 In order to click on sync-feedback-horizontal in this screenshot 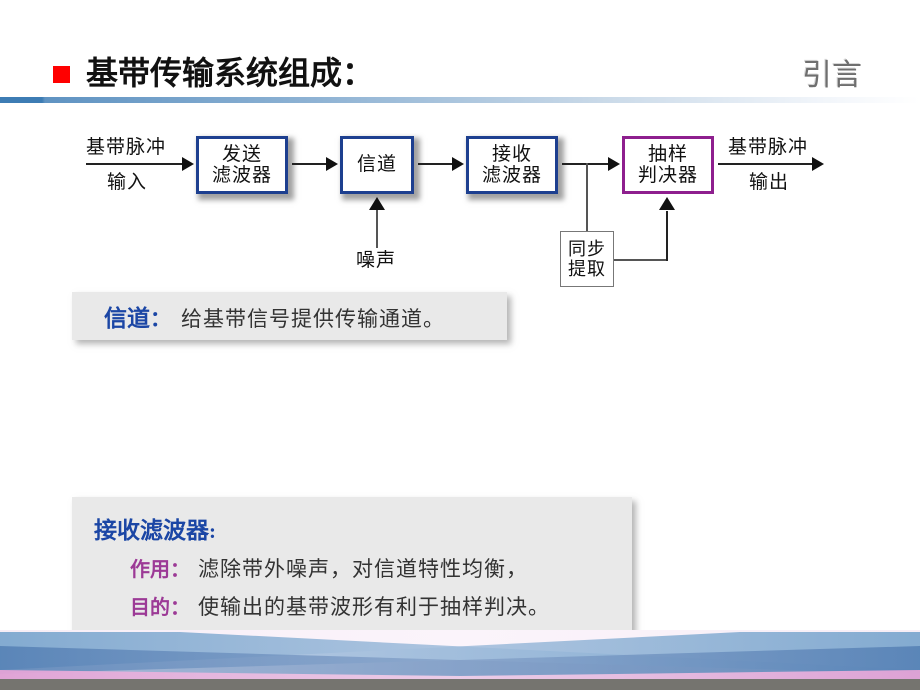, I will do `click(641, 260)`.